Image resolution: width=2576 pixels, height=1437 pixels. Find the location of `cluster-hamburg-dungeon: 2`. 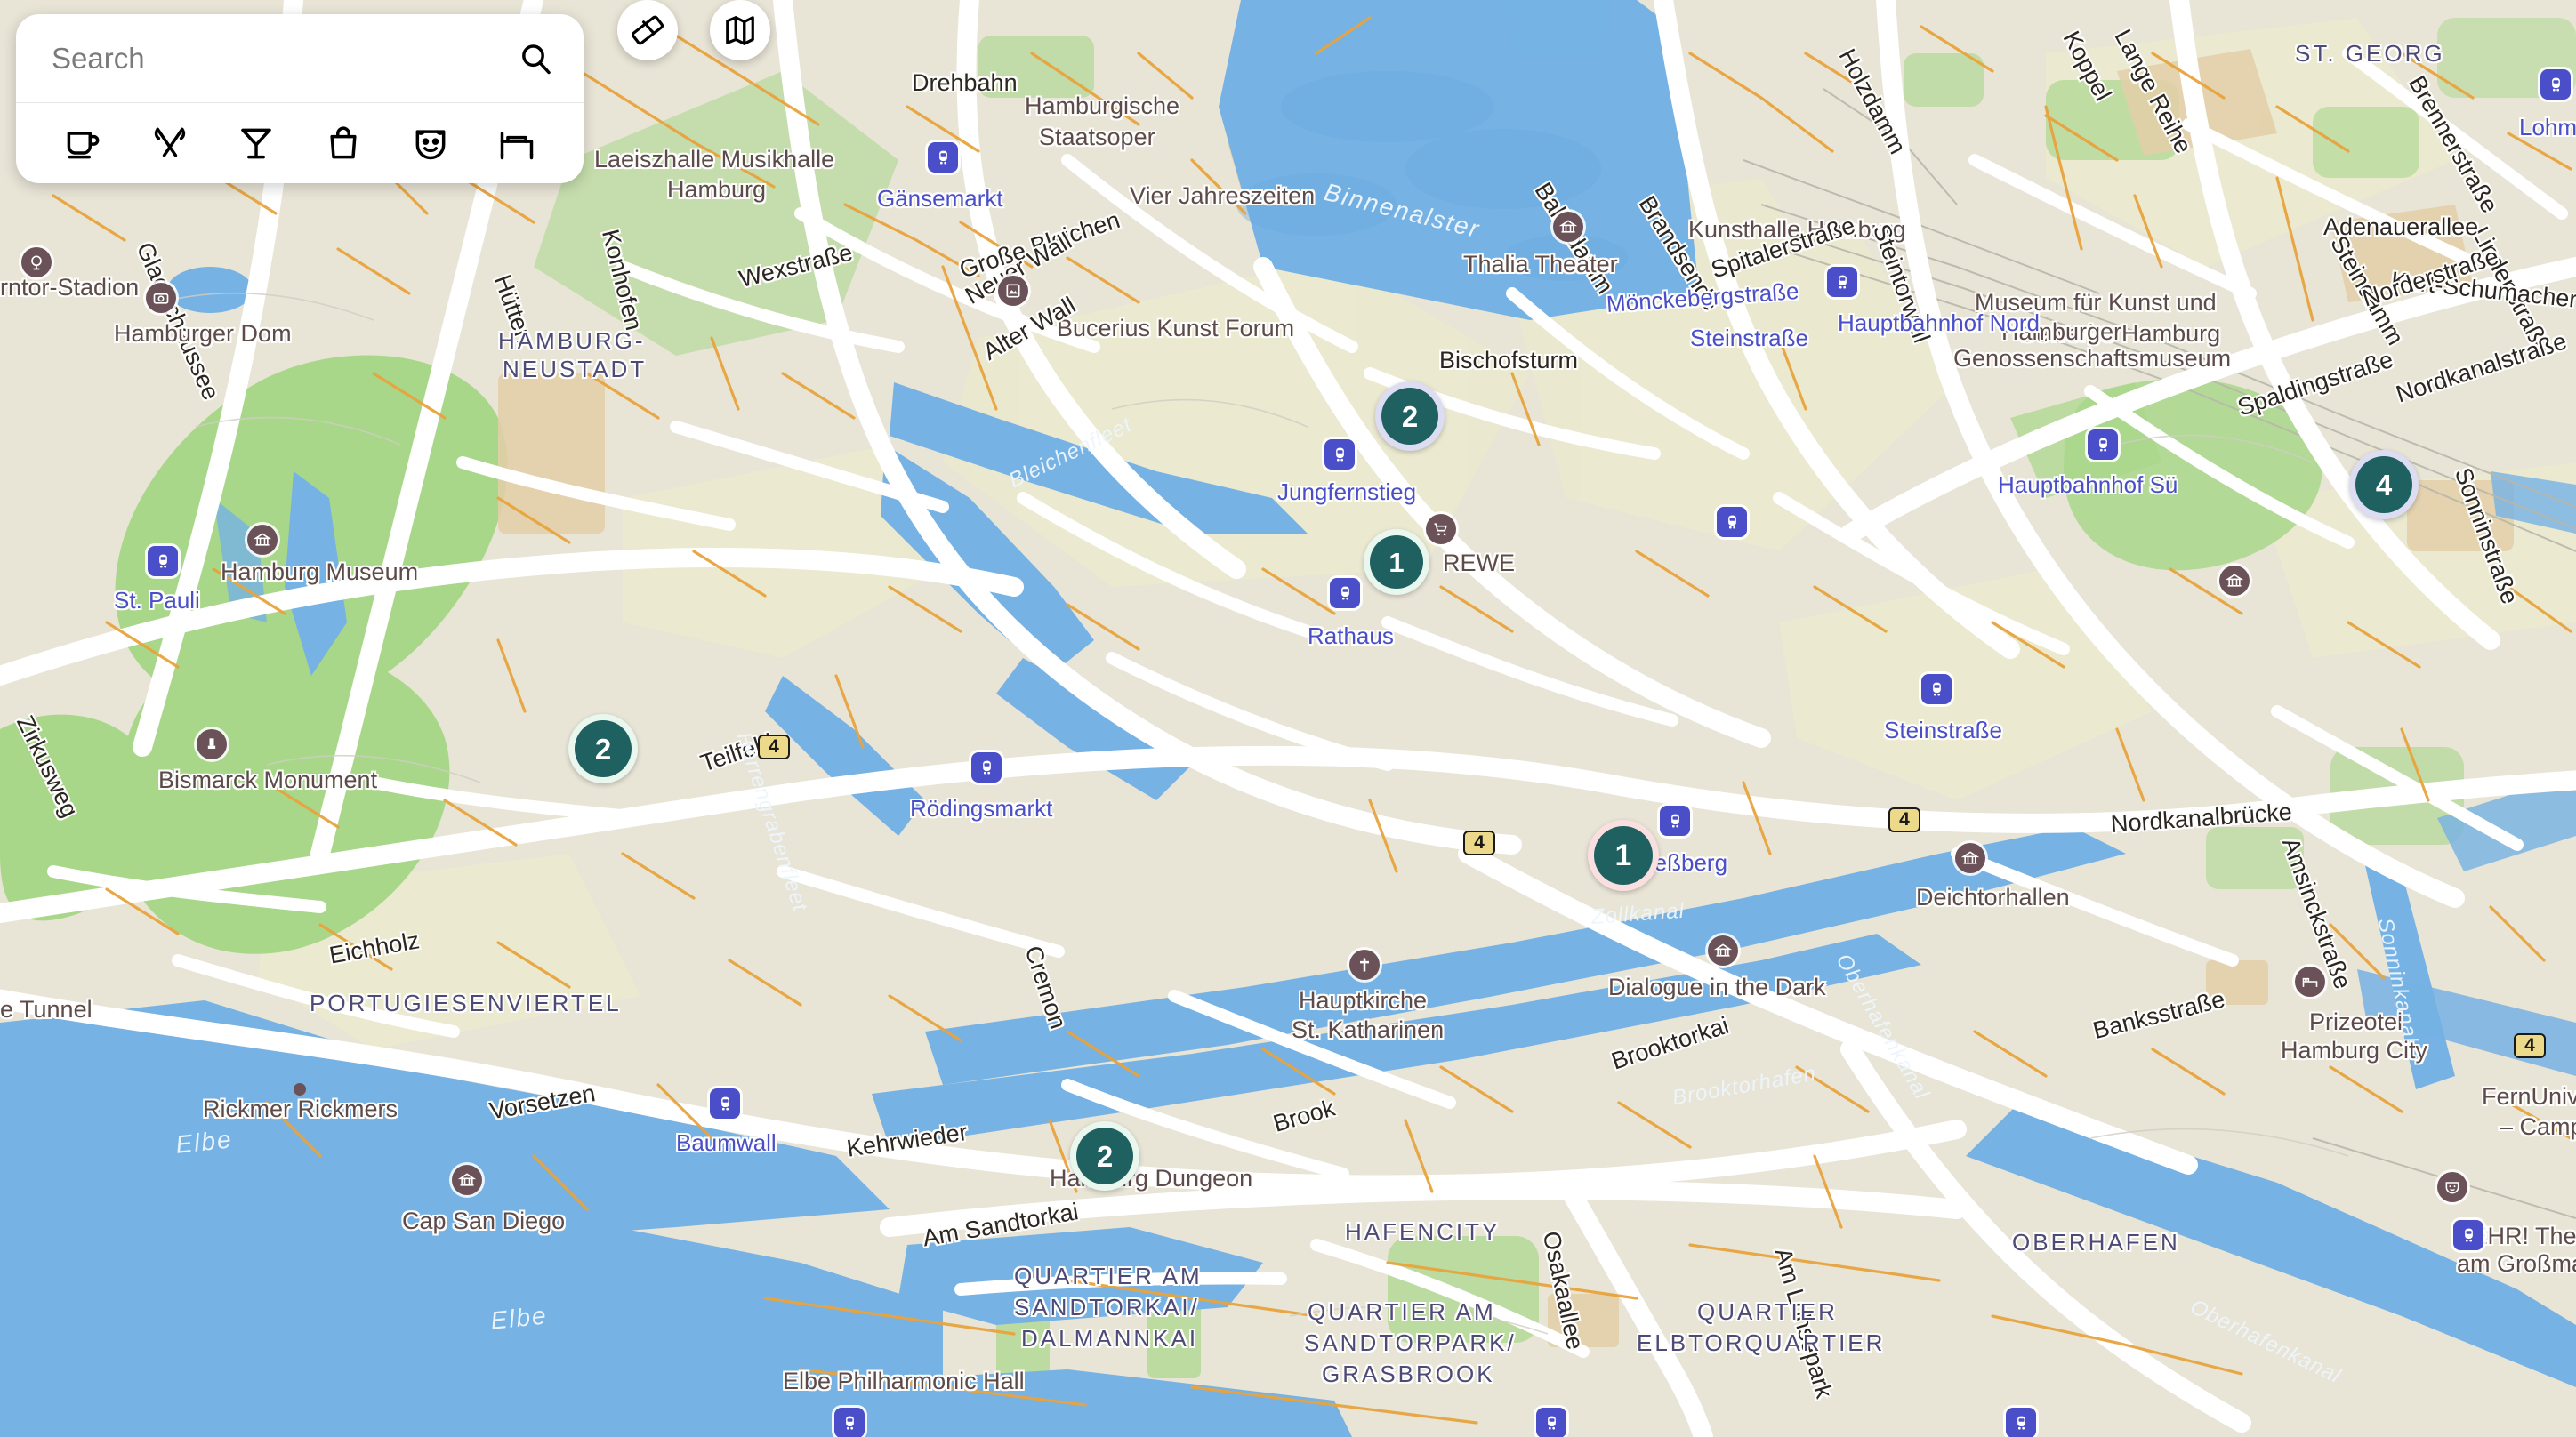

cluster-hamburg-dungeon: 2 is located at coordinates (1104, 1156).